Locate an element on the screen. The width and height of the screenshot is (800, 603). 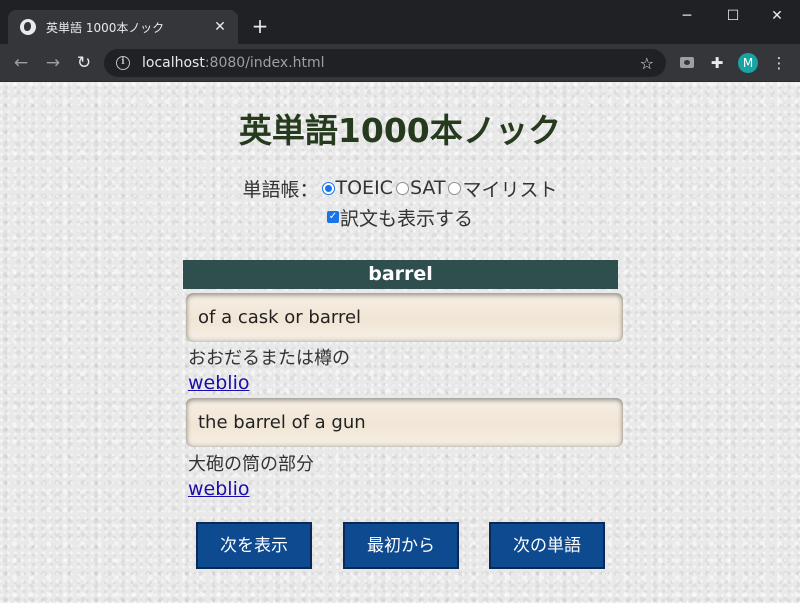
radio-toeic is located at coordinates (328, 188).